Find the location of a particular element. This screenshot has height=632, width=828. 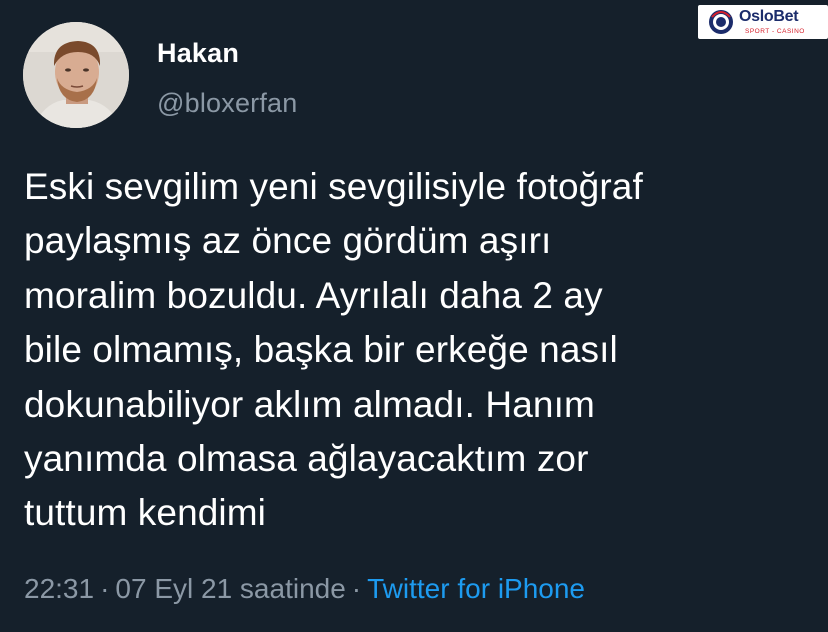

tweet-text-line: dokunabiliyor aklım almadı. Hanım is located at coordinates (309, 404).